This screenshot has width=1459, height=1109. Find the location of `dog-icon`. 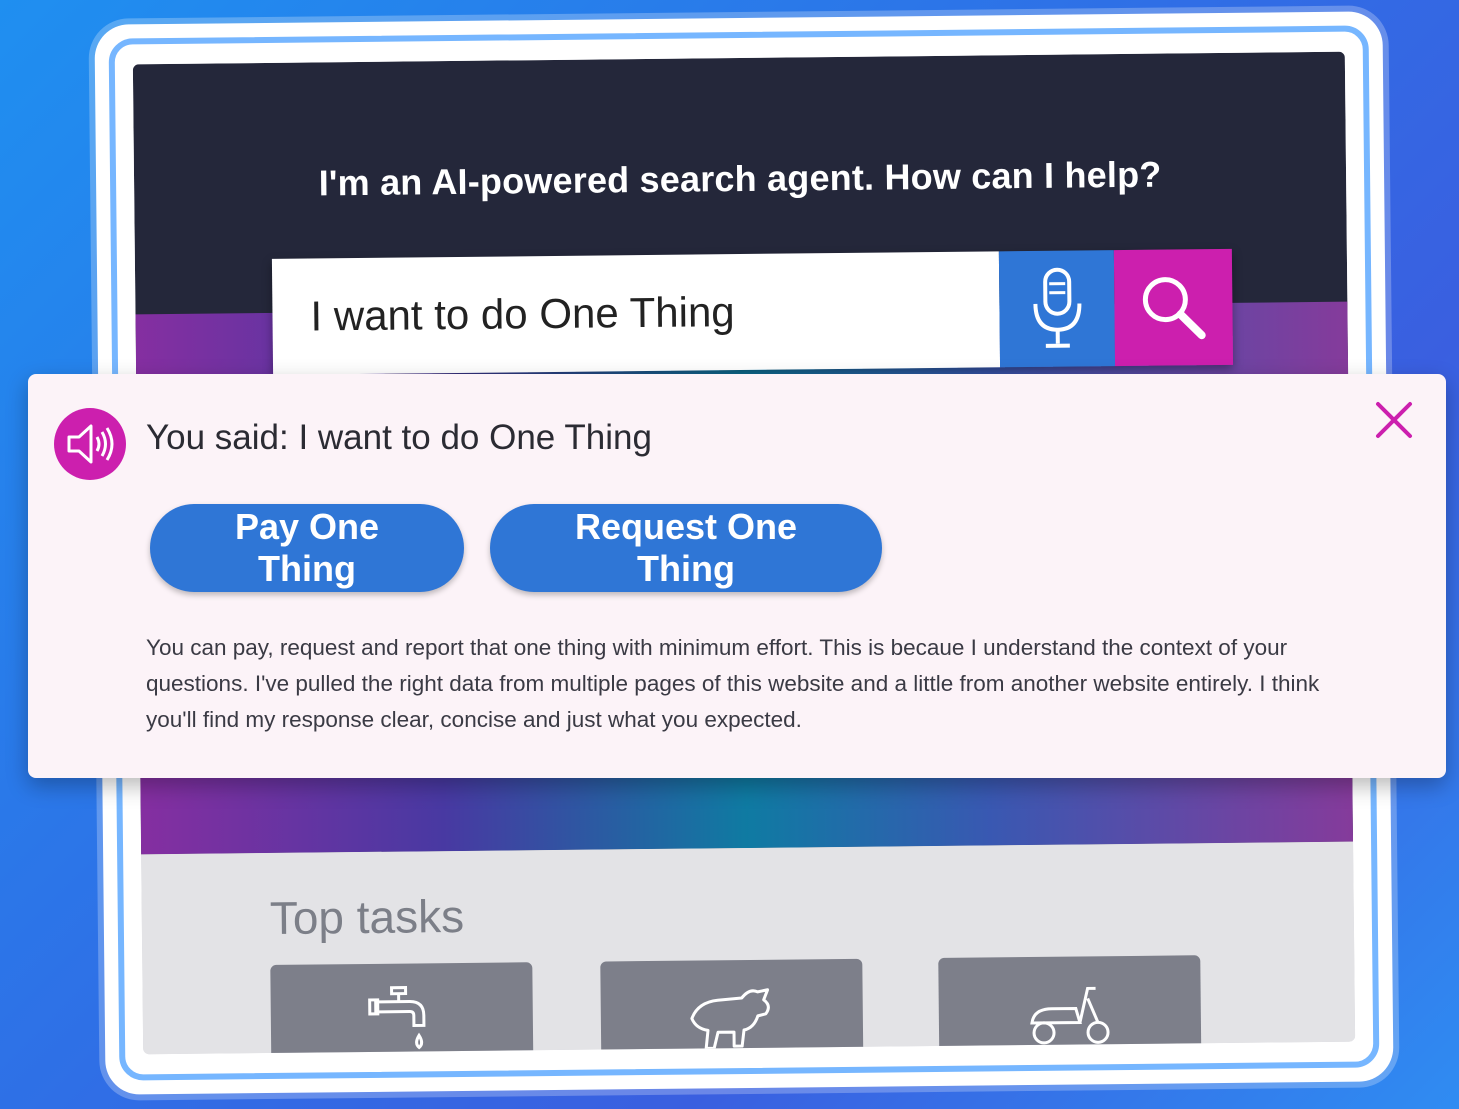

dog-icon is located at coordinates (730, 1019).